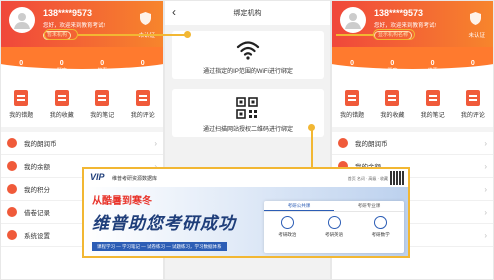  I want to click on wifi-icon, so click(248, 50).